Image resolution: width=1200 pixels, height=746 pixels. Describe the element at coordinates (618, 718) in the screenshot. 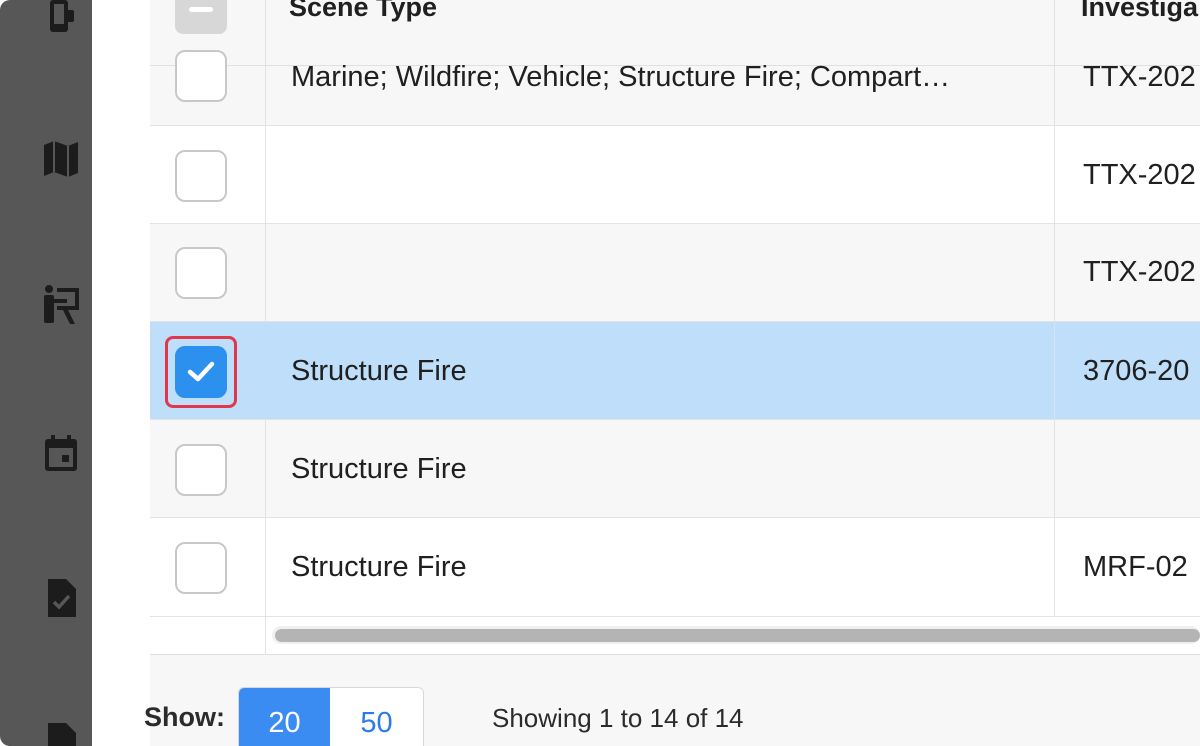

I see `pagination-summary: Showing 1 to 14 of 14` at that location.